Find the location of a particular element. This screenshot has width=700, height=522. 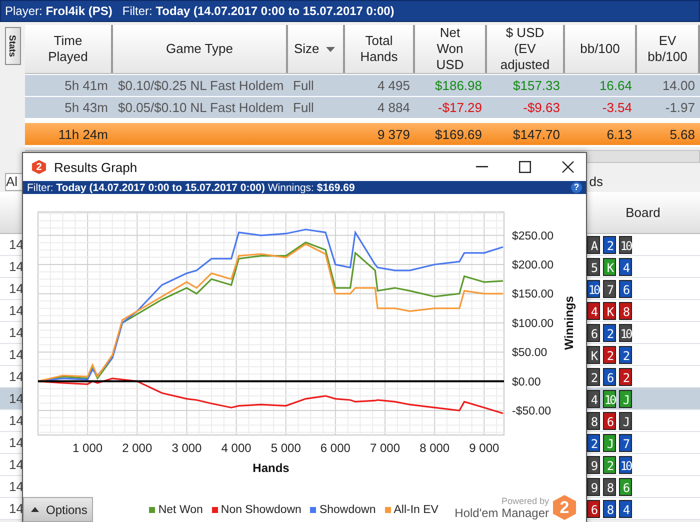

board-cell: 9 2 10 is located at coordinates (642, 464).